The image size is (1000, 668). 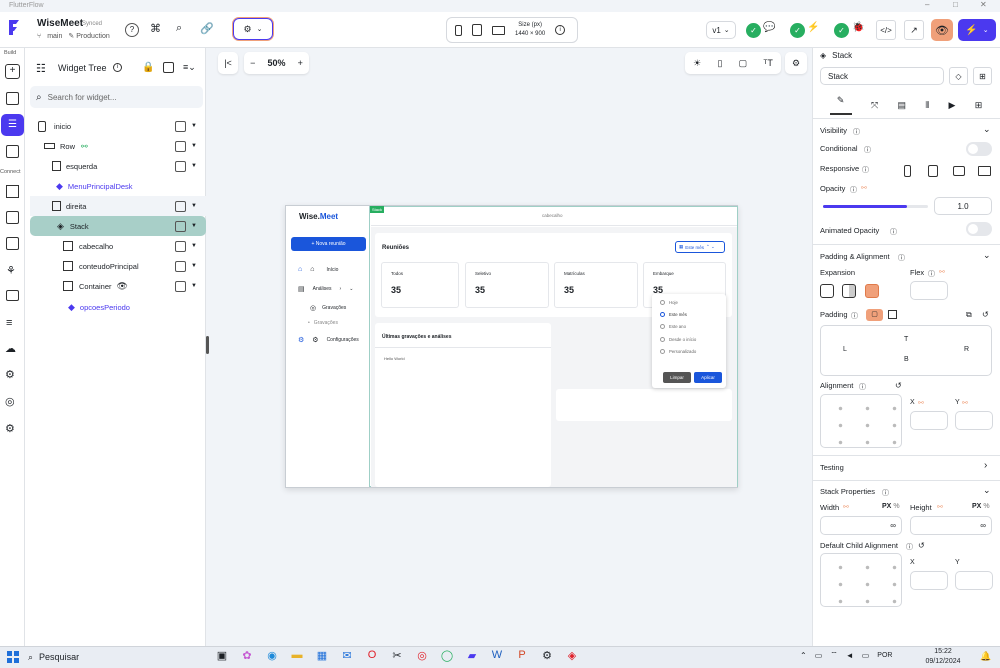 What do you see at coordinates (113, 657) in the screenshot?
I see `taskbar-search: ⌕ Pesquisar` at bounding box center [113, 657].